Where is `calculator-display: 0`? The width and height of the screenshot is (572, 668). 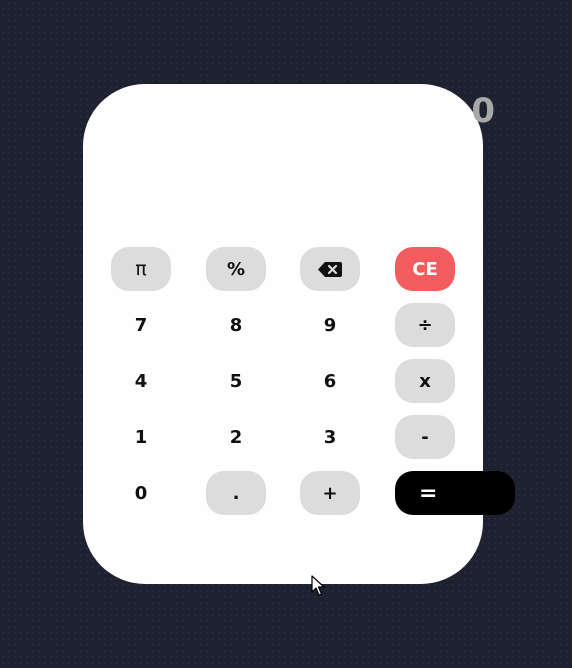 calculator-display: 0 is located at coordinates (483, 111).